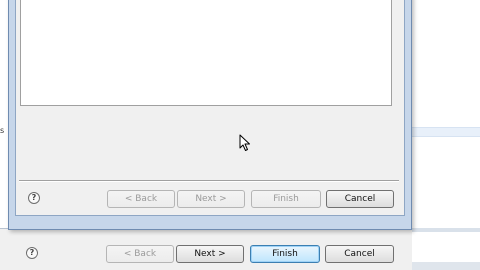 Image resolution: width=480 pixels, height=270 pixels. What do you see at coordinates (444, 266) in the screenshot?
I see `background-status-strip` at bounding box center [444, 266].